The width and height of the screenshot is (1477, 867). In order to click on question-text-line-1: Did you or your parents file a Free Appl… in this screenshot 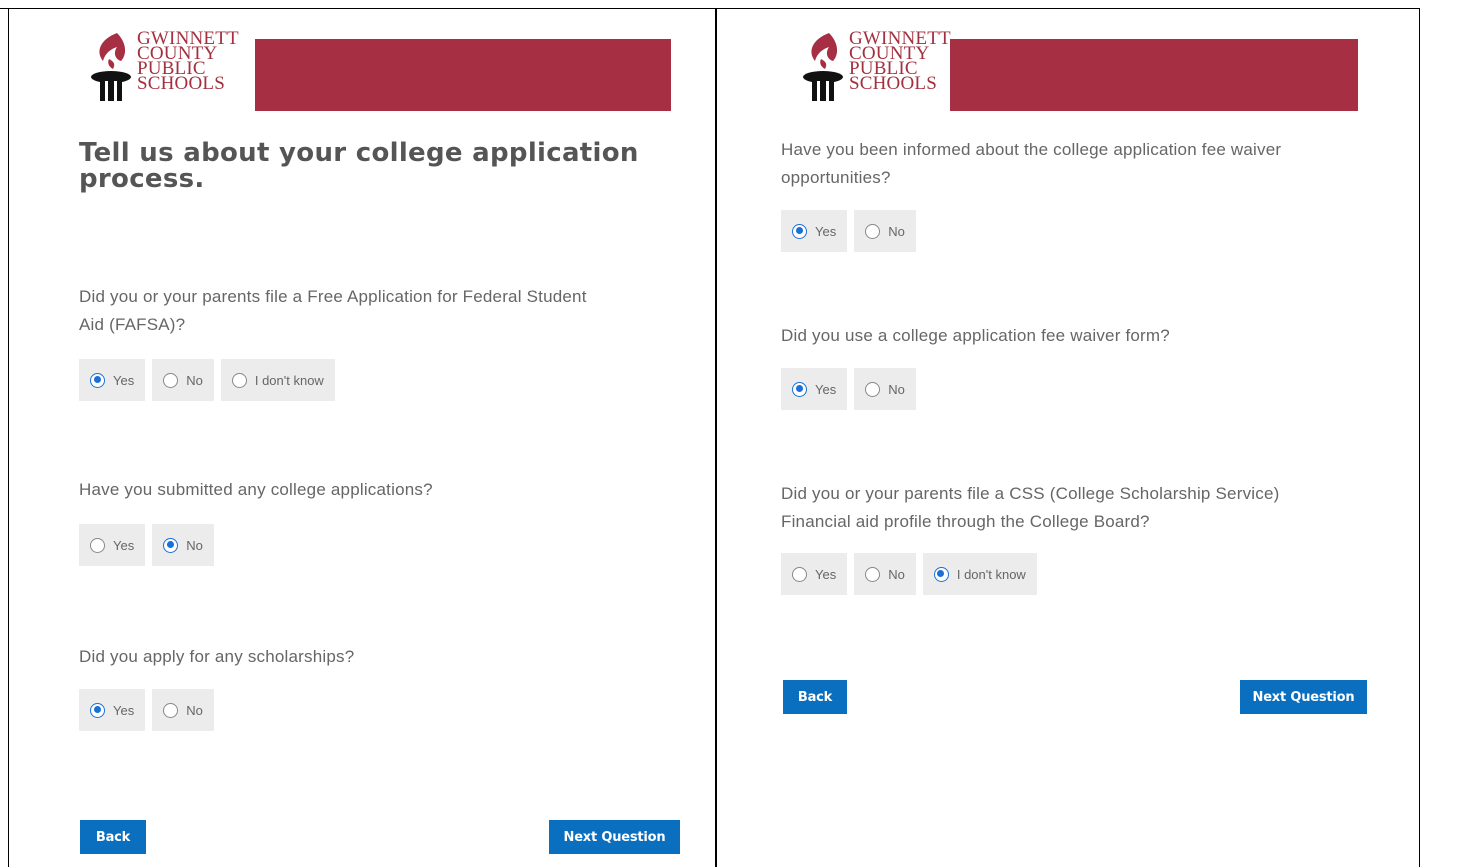, I will do `click(333, 296)`.